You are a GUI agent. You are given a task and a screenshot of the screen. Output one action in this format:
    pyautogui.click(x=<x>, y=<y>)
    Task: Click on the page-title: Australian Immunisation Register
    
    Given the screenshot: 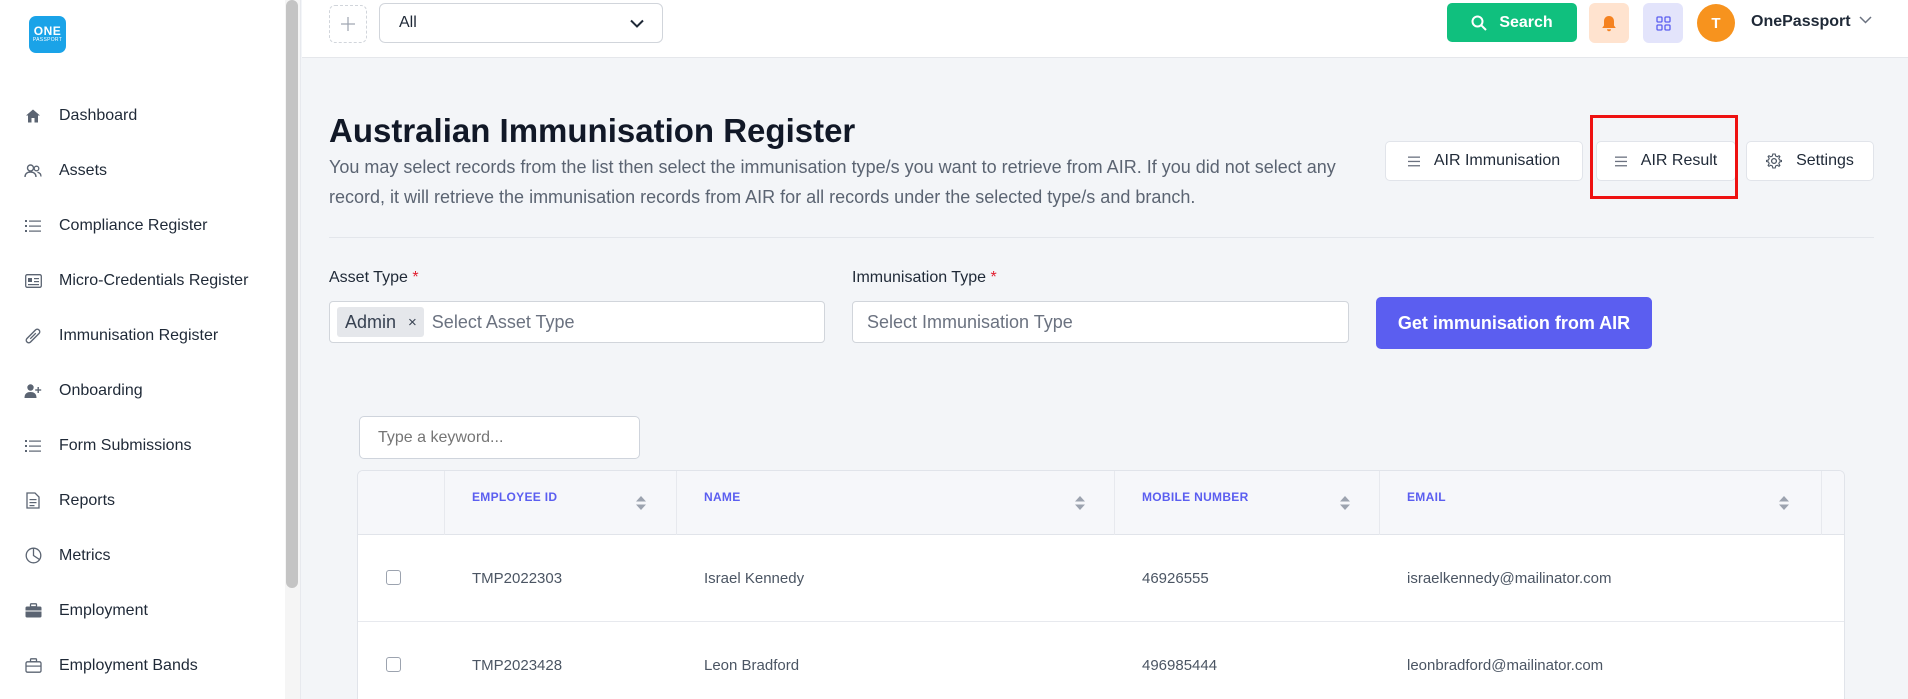 What is the action you would take?
    pyautogui.click(x=592, y=130)
    